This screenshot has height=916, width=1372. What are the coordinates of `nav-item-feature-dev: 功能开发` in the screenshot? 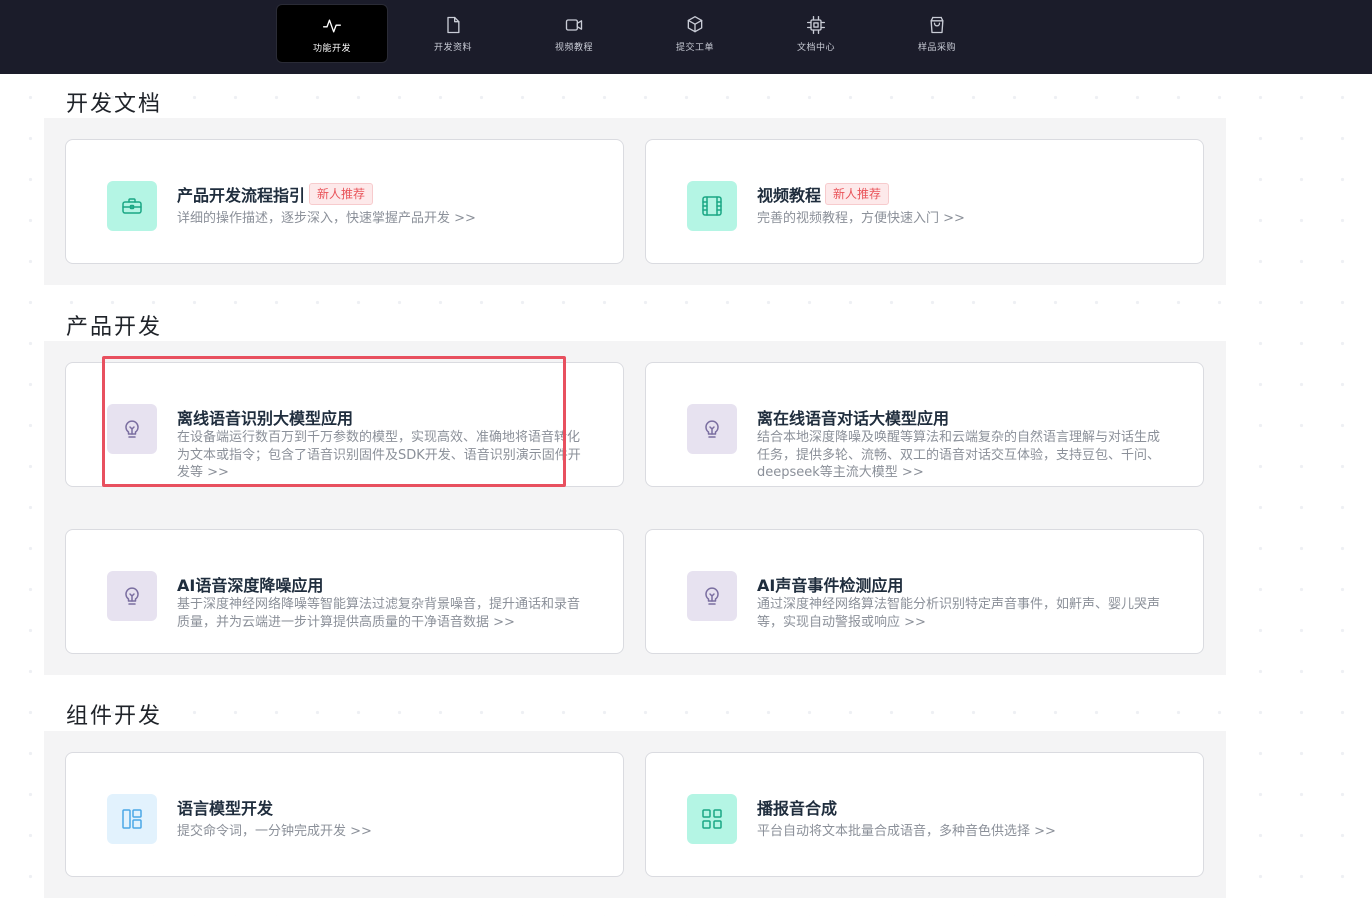 It's located at (332, 33).